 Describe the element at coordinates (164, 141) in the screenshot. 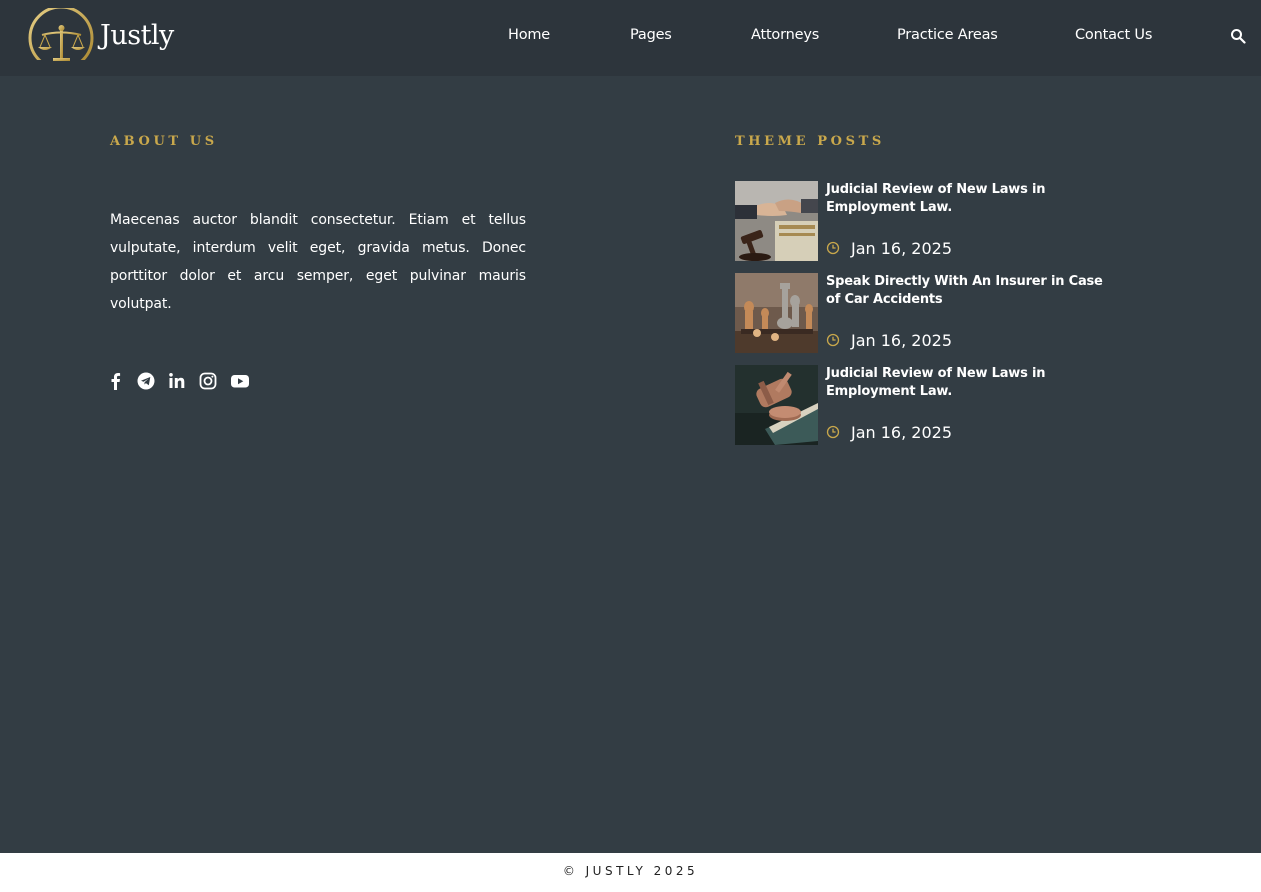

I see `about-heading: ABOUT US` at that location.